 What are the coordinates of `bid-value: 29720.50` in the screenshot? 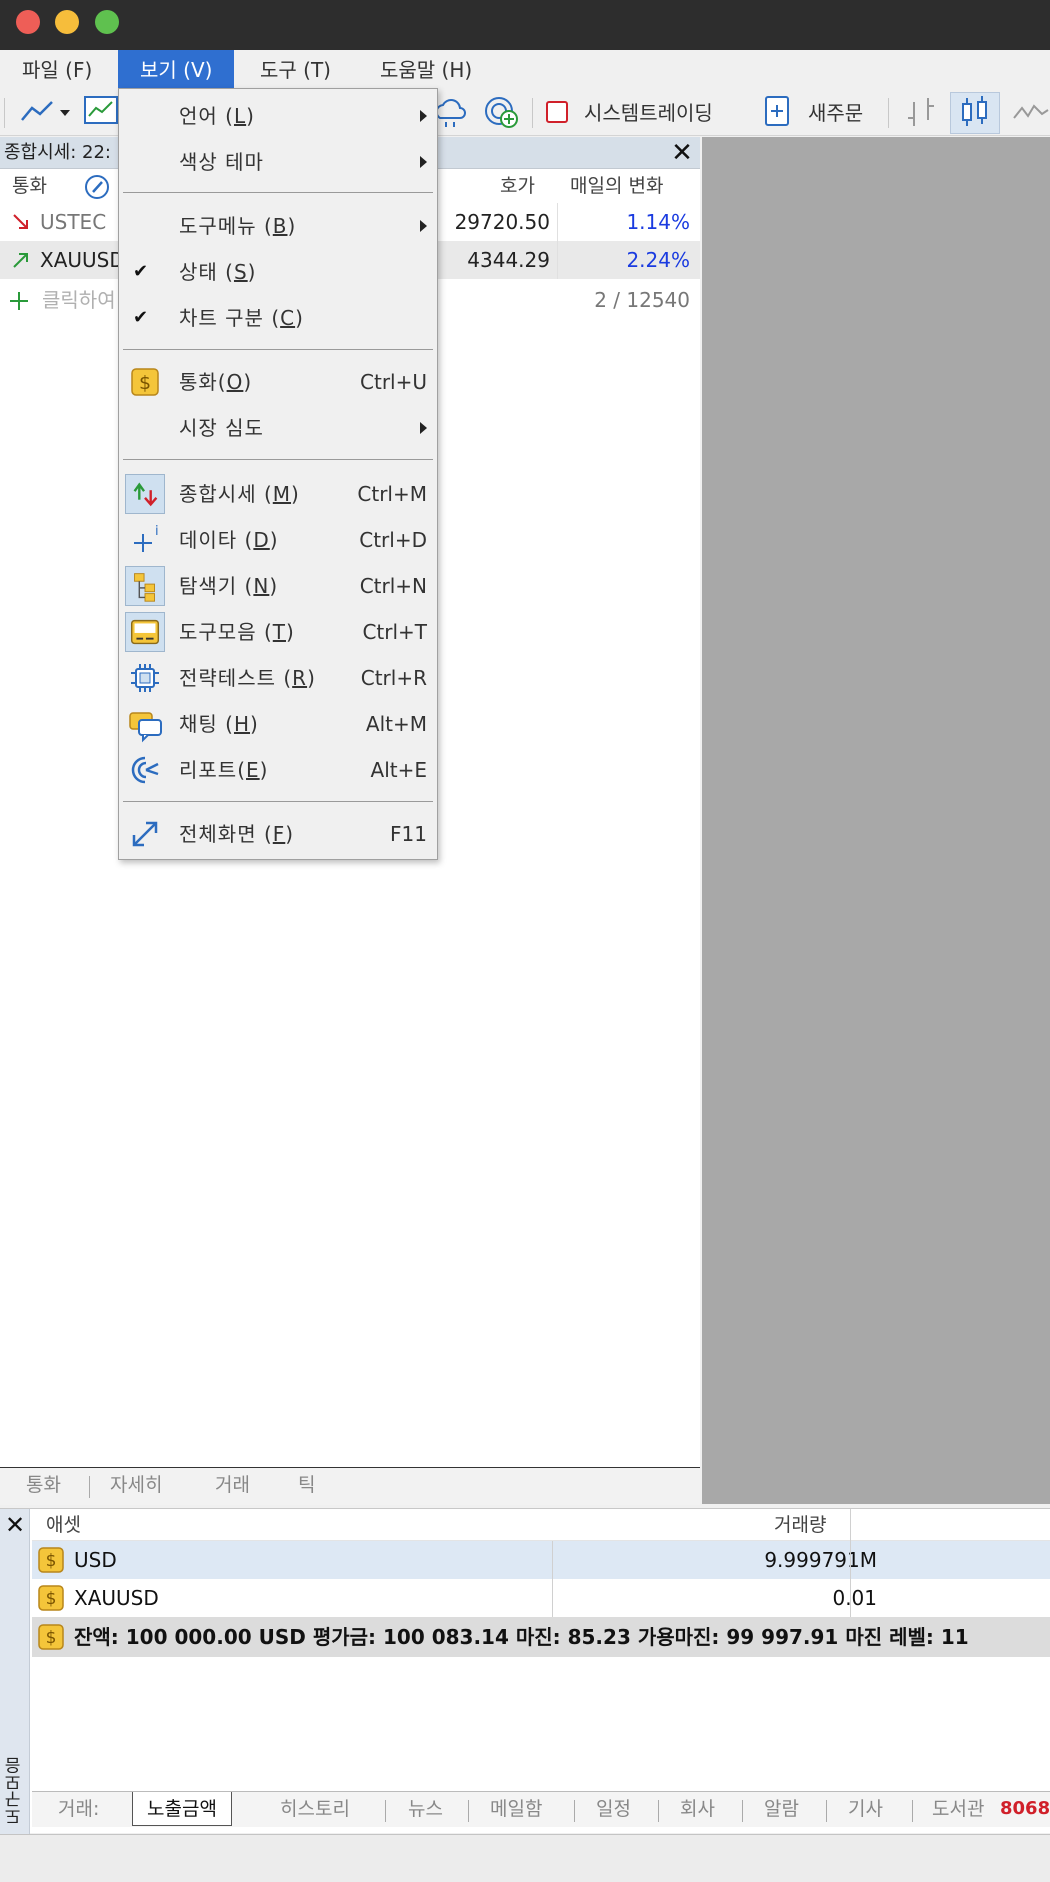 It's located at (502, 222).